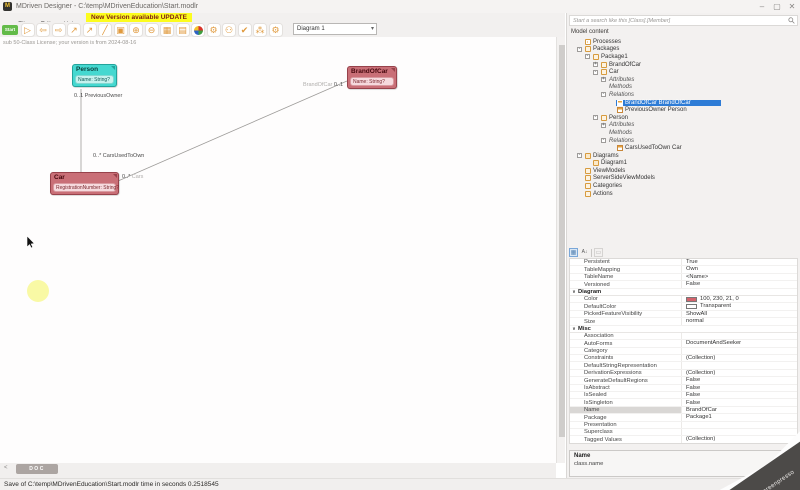  I want to click on property-row-derivationexpressions: DerivationExpressions (Collection), so click(683, 373).